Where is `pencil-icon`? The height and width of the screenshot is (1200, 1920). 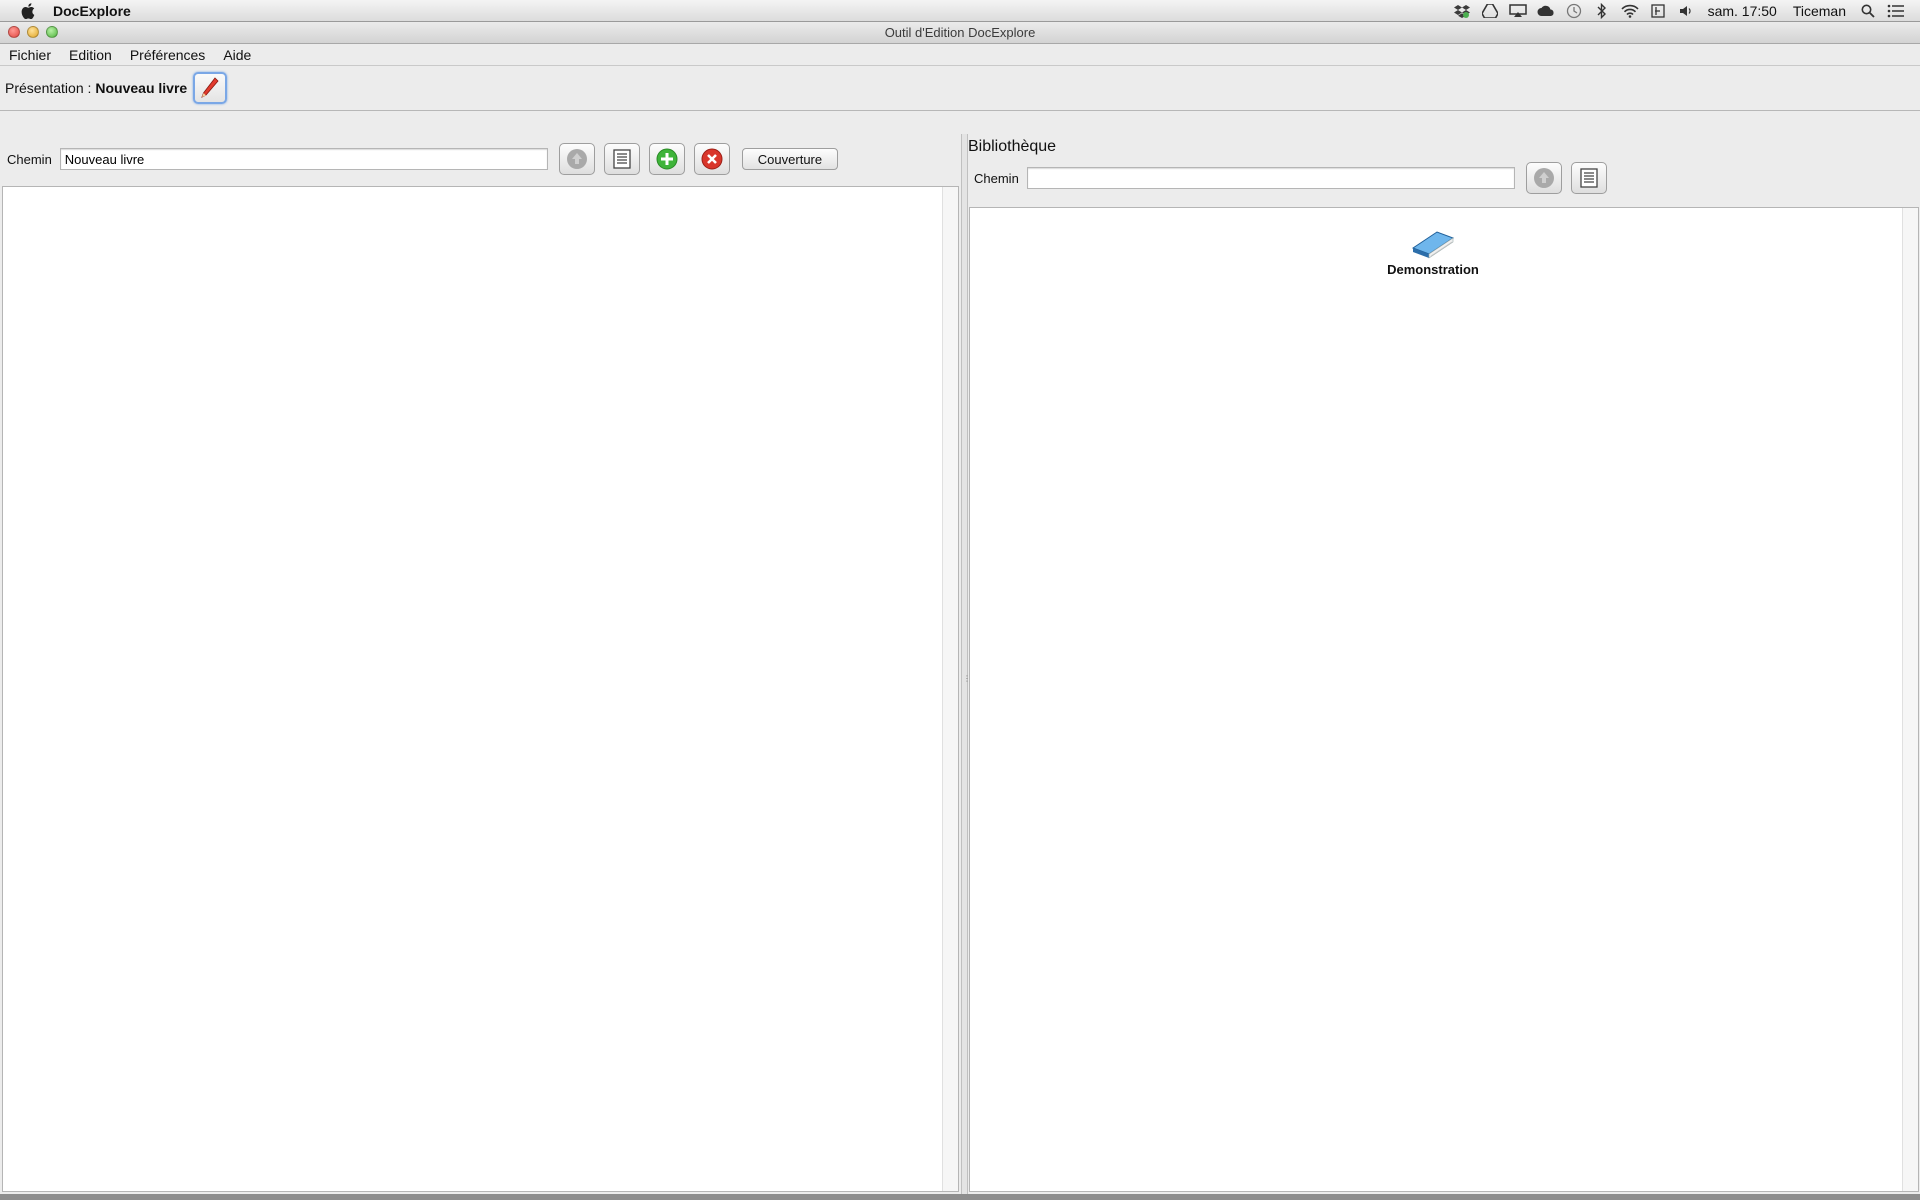 pencil-icon is located at coordinates (210, 87).